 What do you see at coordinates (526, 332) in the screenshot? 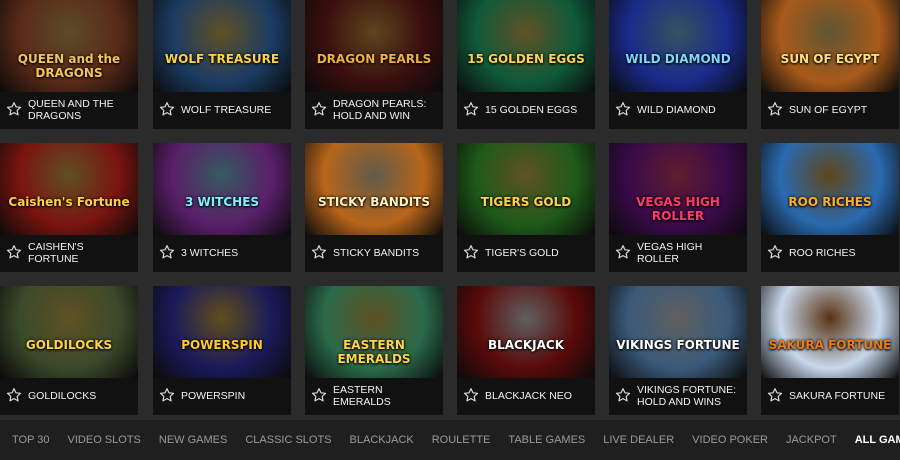
I see `game-thumbnail: BLACKJACK` at bounding box center [526, 332].